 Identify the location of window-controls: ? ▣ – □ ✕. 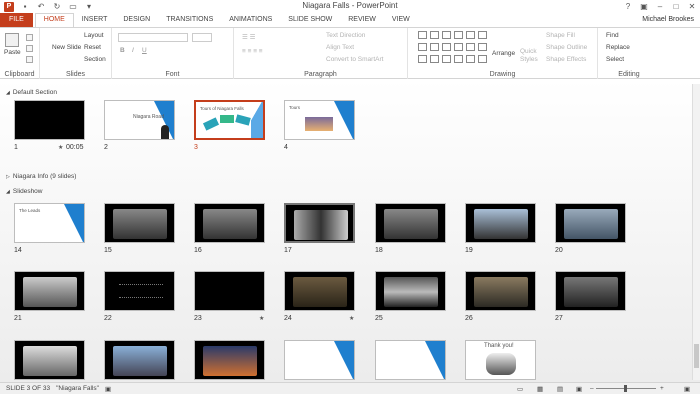
(660, 6).